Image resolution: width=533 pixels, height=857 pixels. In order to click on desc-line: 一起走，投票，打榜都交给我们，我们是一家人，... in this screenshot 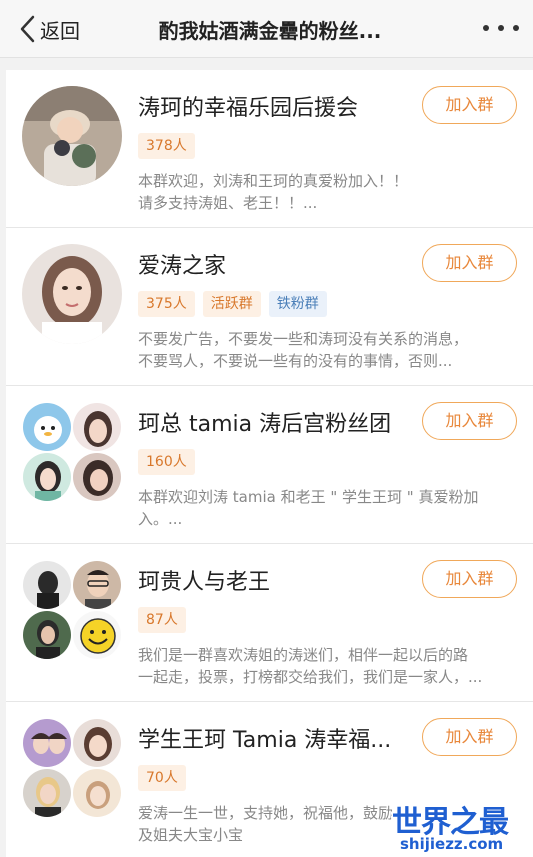, I will do `click(310, 677)`.